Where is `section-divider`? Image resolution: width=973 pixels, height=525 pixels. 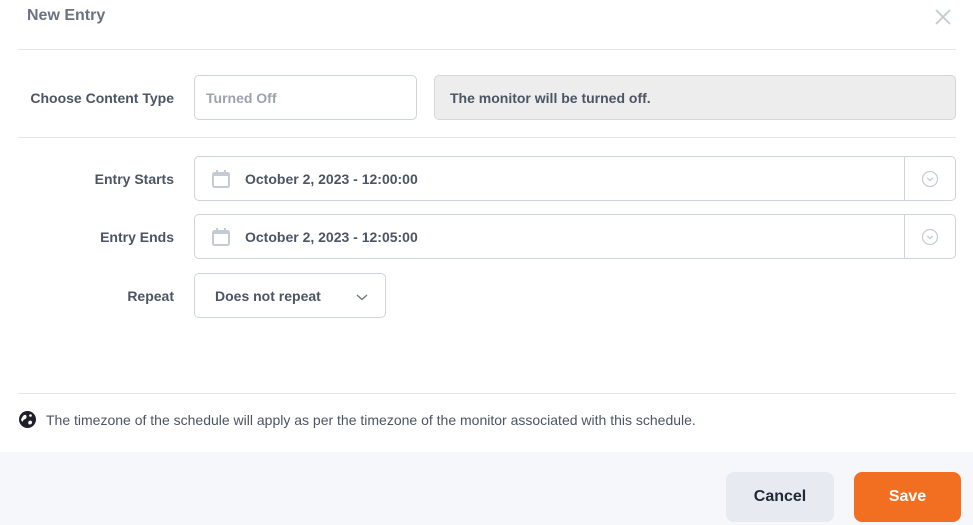
section-divider is located at coordinates (487, 137).